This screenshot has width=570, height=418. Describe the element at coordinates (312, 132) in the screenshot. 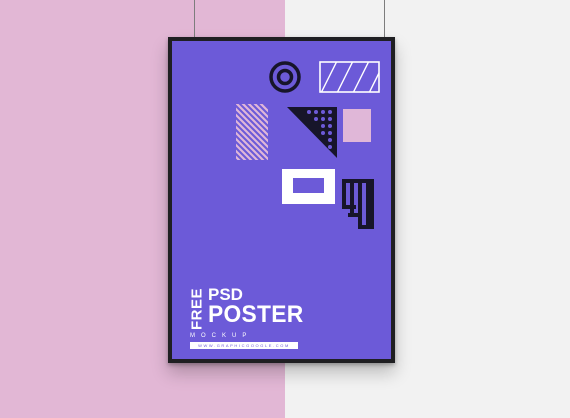

I see `dotted-triangle-icon` at that location.